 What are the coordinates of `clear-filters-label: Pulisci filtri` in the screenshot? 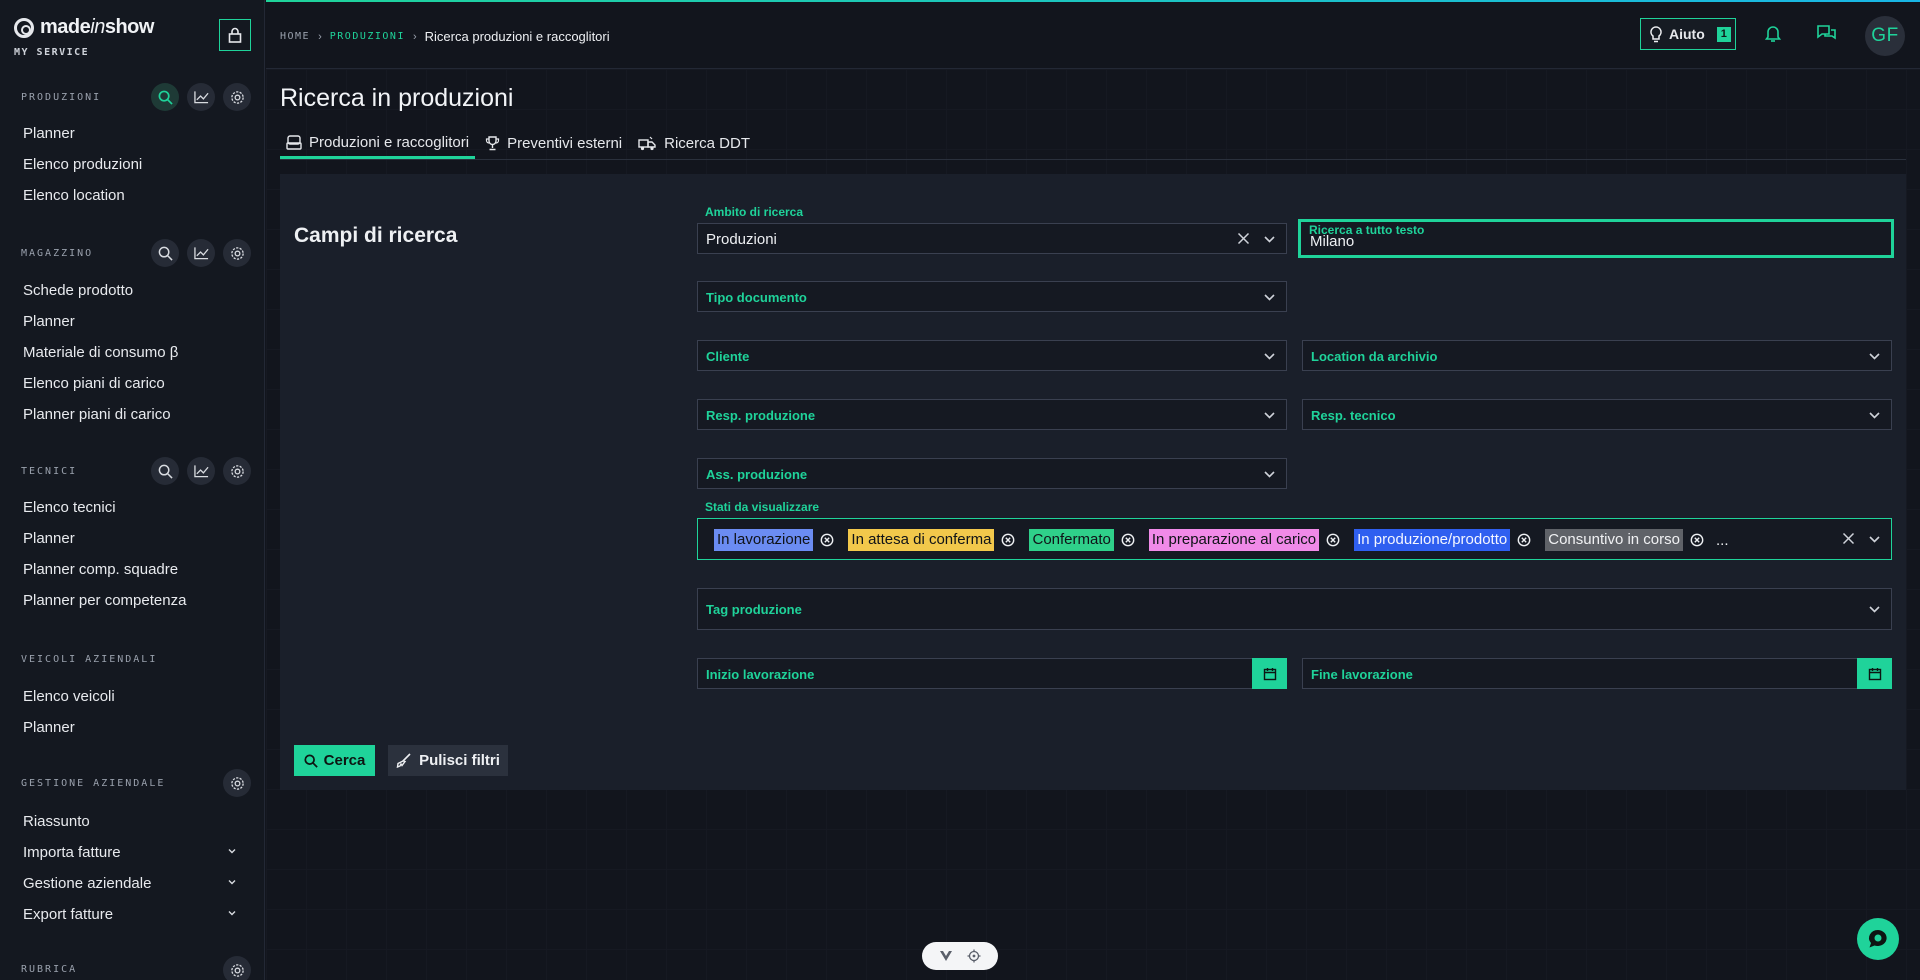 It's located at (459, 760).